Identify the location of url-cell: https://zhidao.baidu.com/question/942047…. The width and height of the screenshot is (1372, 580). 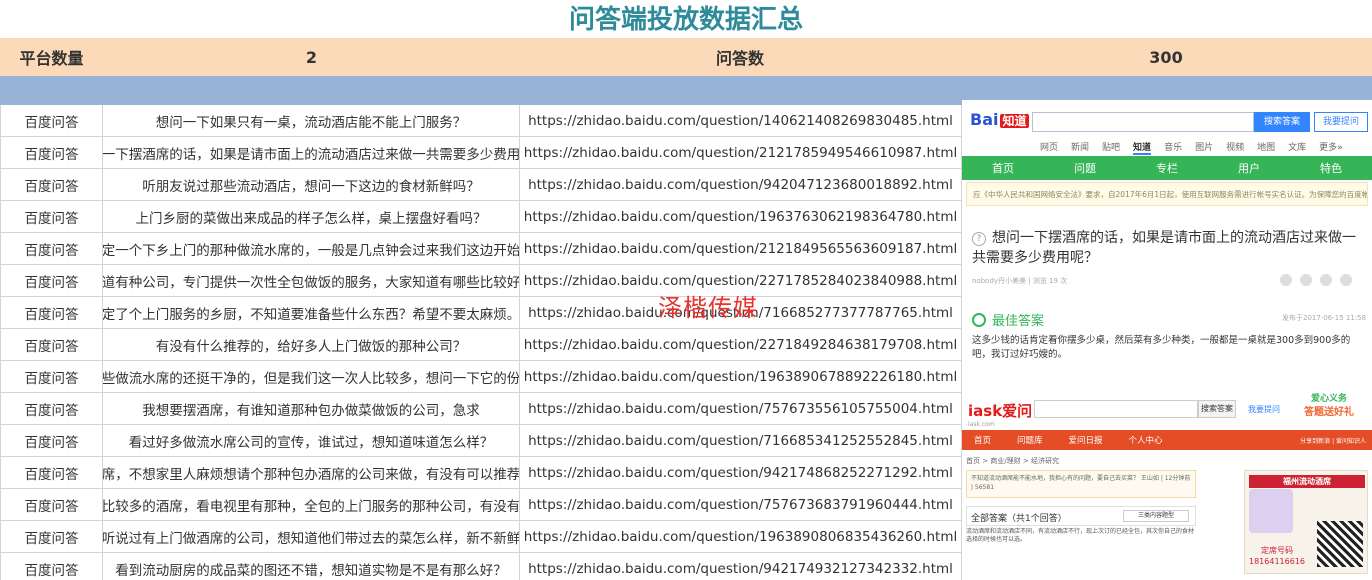
(741, 184).